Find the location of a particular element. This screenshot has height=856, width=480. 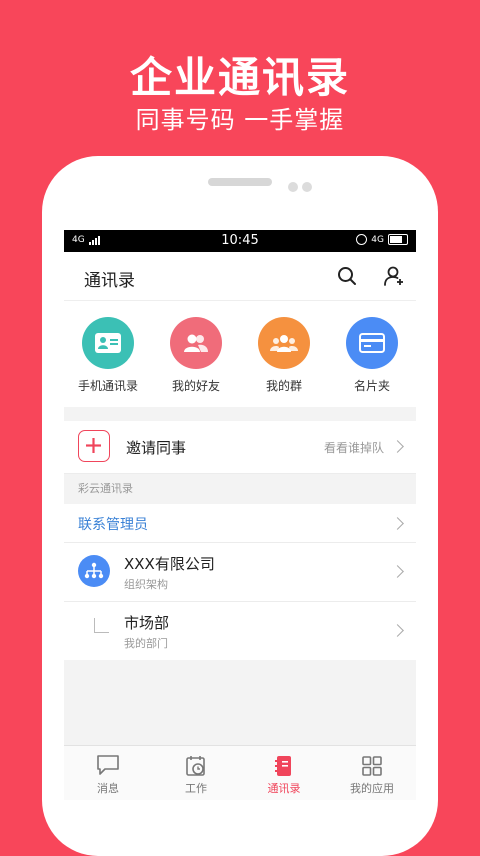

group-icon is located at coordinates (284, 343).